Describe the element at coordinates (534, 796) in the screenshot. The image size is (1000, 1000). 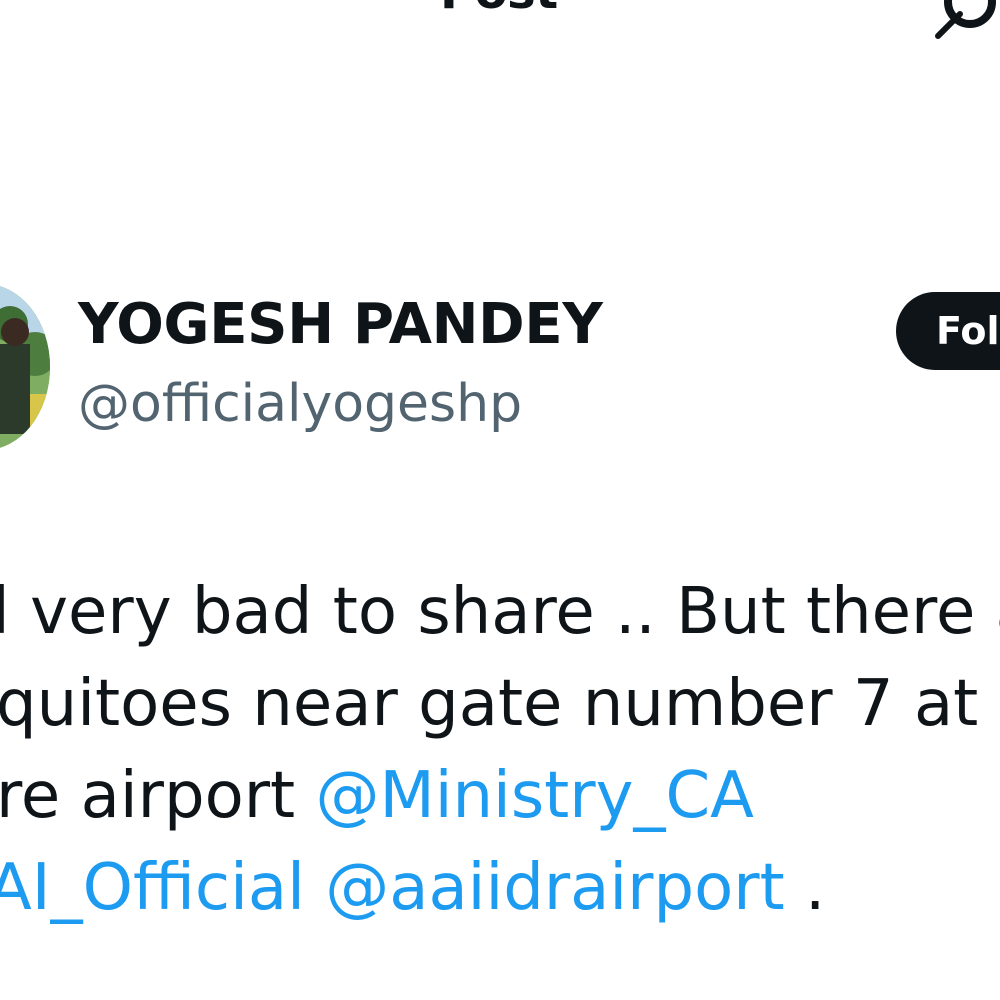
I see `mention-ministry-ca: @Ministry_CA` at that location.